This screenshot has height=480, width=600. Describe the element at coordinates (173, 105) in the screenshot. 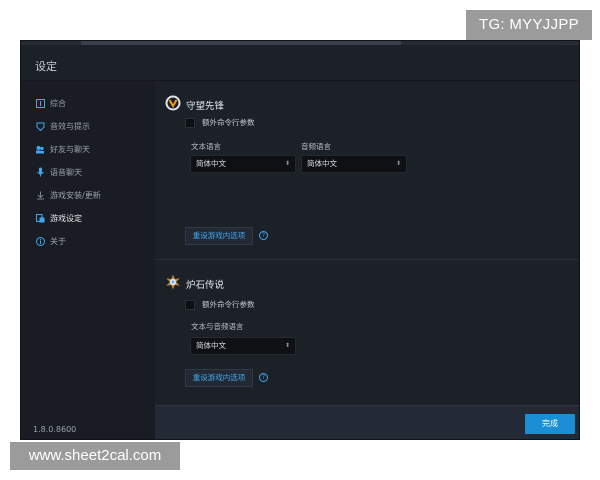

I see `overwatch-logo-icon` at that location.